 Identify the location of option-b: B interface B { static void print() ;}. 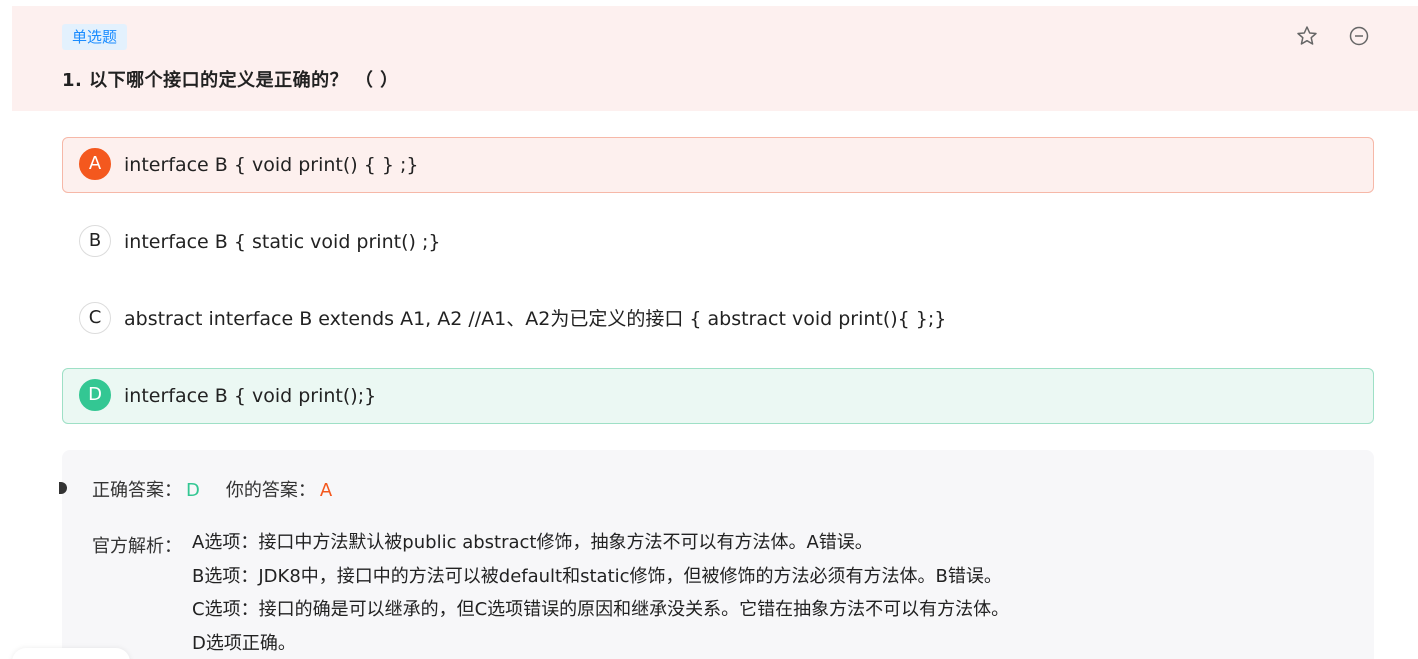
(718, 242).